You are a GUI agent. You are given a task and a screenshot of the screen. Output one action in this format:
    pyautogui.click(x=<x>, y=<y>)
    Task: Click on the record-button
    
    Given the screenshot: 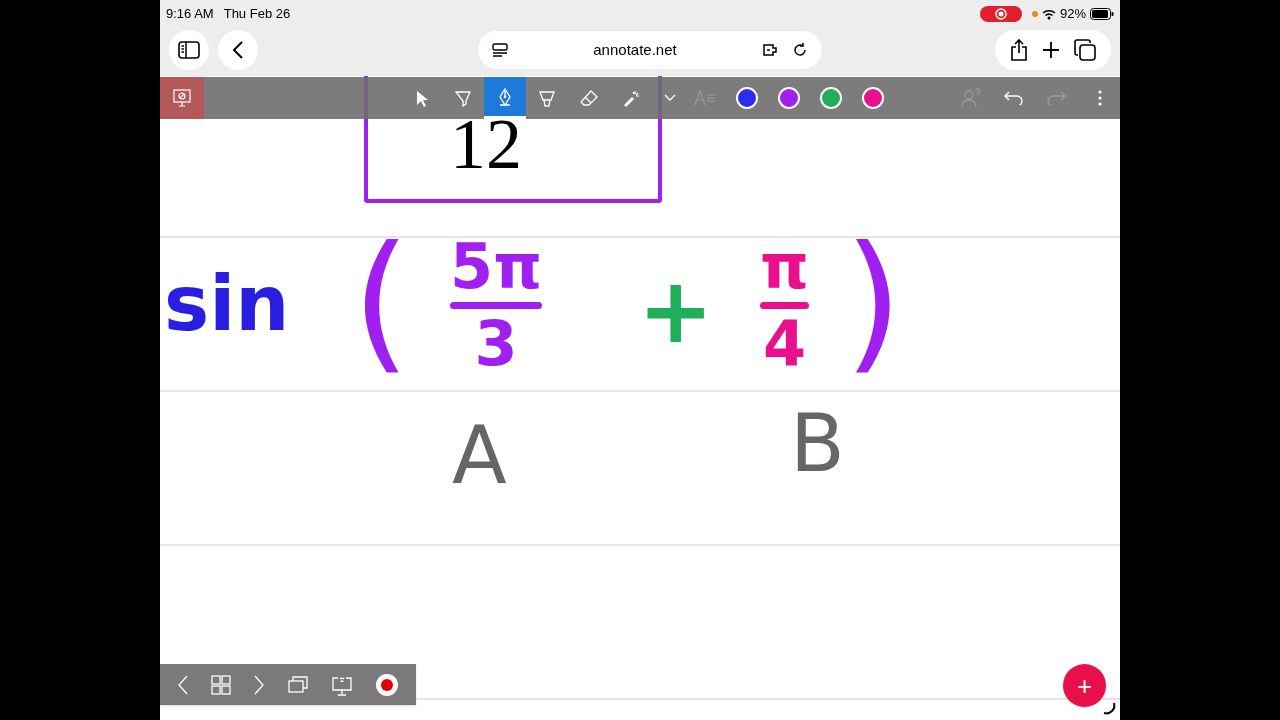 What is the action you would take?
    pyautogui.click(x=387, y=684)
    